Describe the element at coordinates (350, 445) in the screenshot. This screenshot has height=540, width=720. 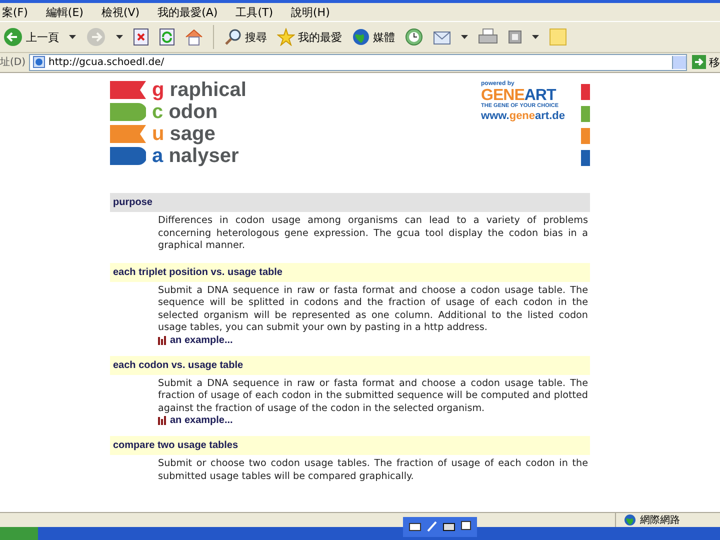
I see `section-heading: compare two usage tables` at that location.